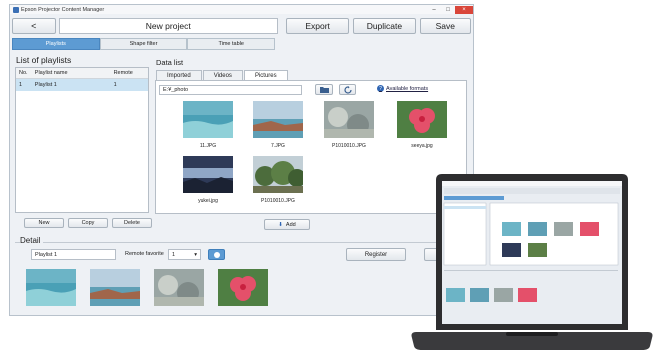  What do you see at coordinates (45, 85) in the screenshot?
I see `row-name: Playlist 1` at bounding box center [45, 85].